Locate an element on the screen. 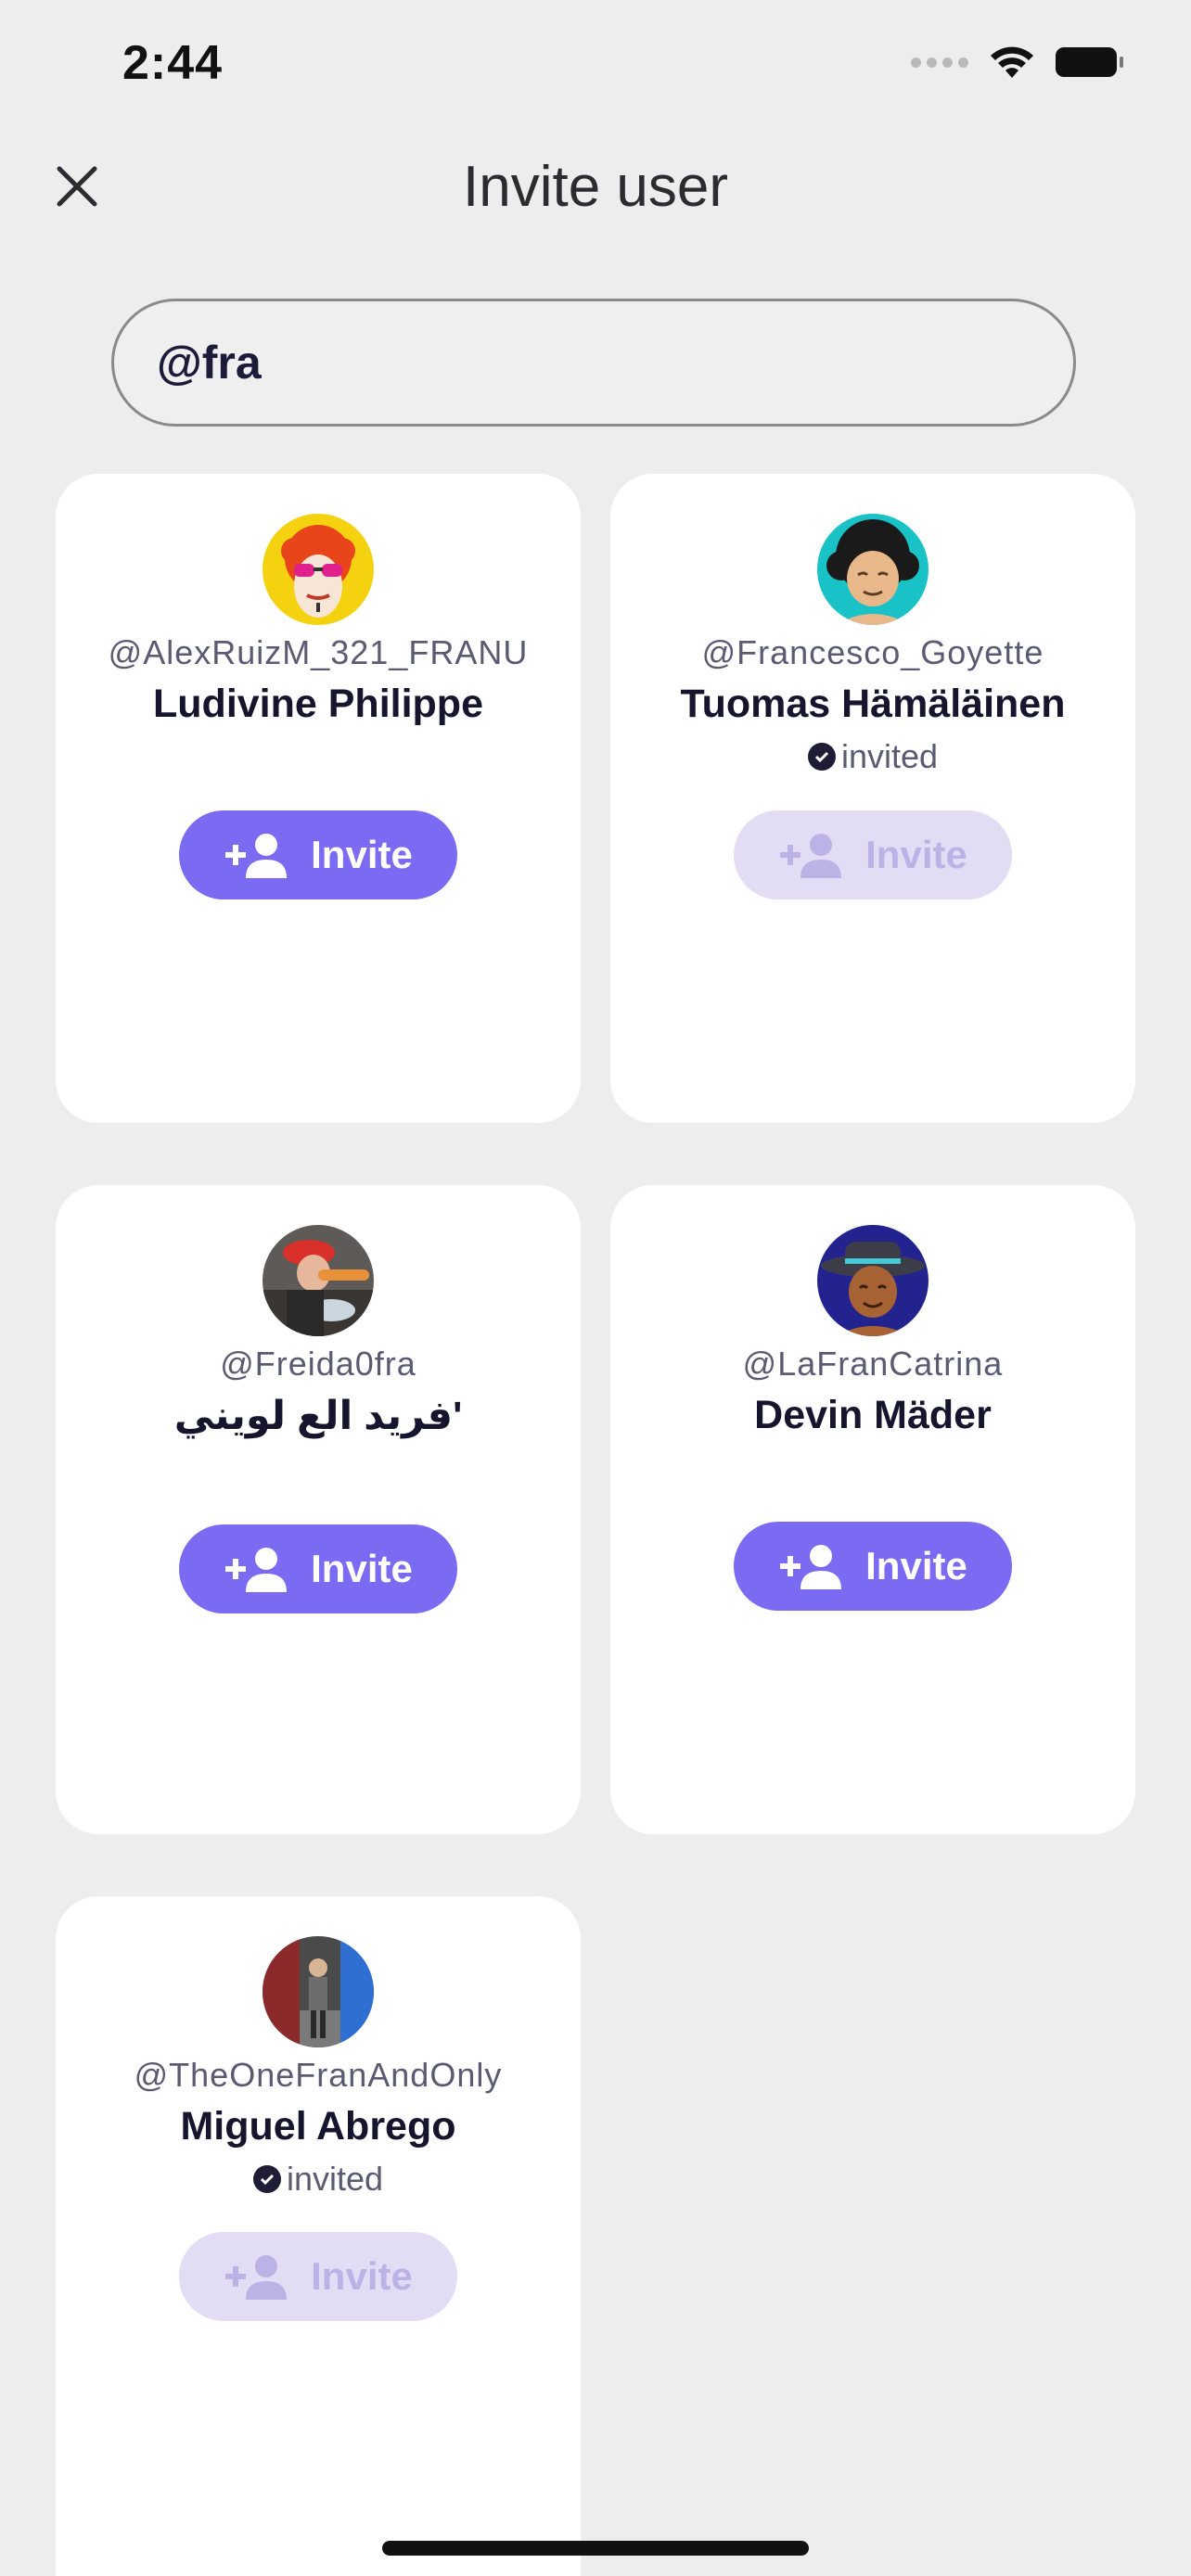 This screenshot has height=2576, width=1191. display-name: Ludivine Philippe is located at coordinates (318, 704).